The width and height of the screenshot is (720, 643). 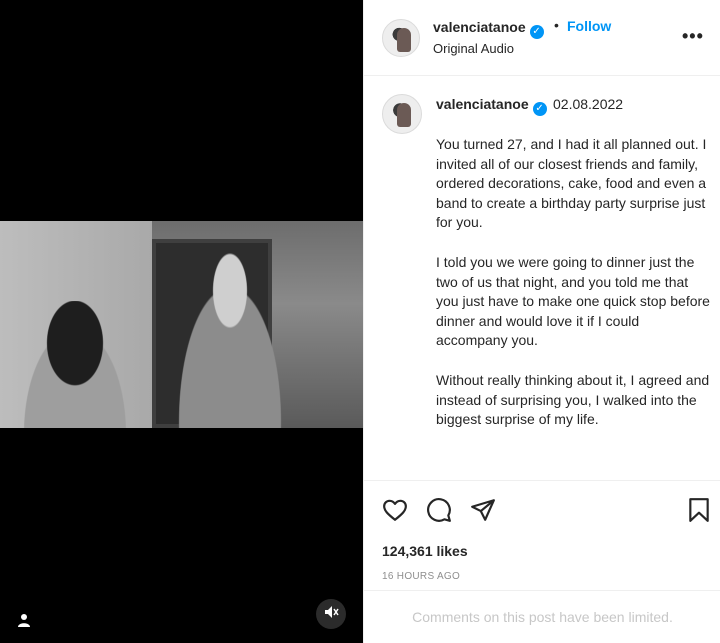 What do you see at coordinates (542, 616) in the screenshot?
I see `comments-limited-notice: Comments on this post have been limited.` at bounding box center [542, 616].